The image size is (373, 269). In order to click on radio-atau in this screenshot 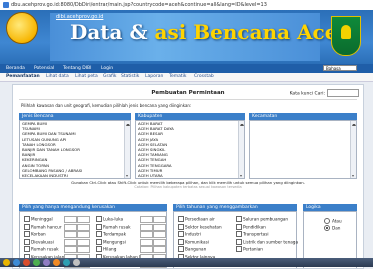, I will do `click(327, 221)`.